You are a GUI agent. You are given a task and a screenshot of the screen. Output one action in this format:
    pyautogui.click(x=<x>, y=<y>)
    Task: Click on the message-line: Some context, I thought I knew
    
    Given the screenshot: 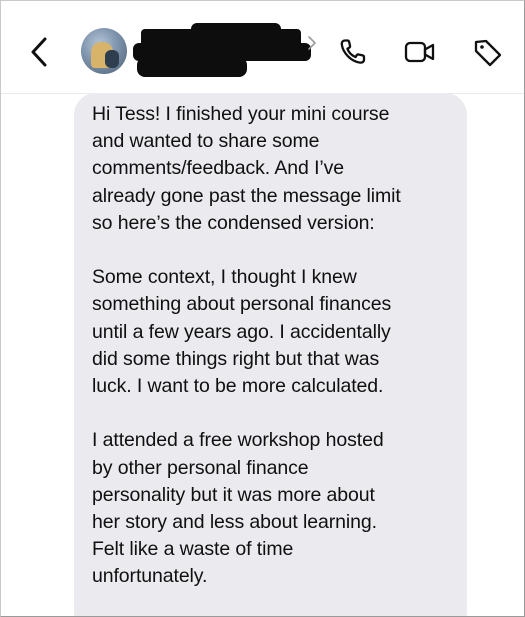 What is the action you would take?
    pyautogui.click(x=224, y=277)
    